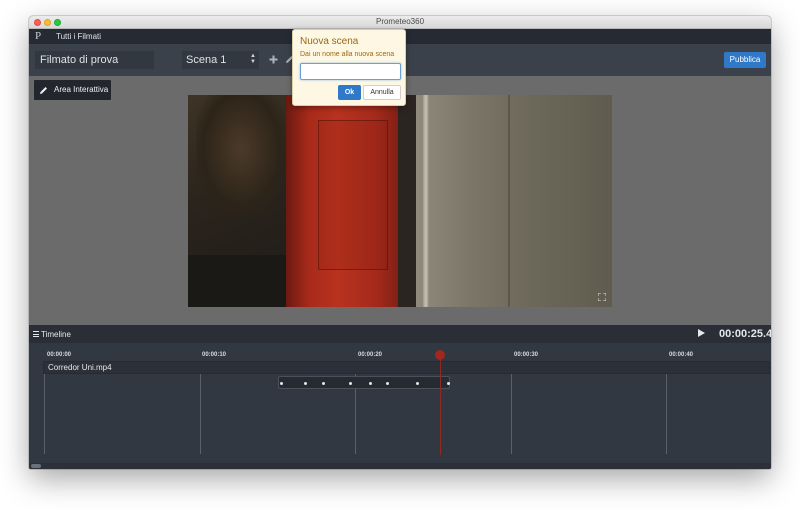  I want to click on ruler-tick-label: 00:00:10, so click(214, 355).